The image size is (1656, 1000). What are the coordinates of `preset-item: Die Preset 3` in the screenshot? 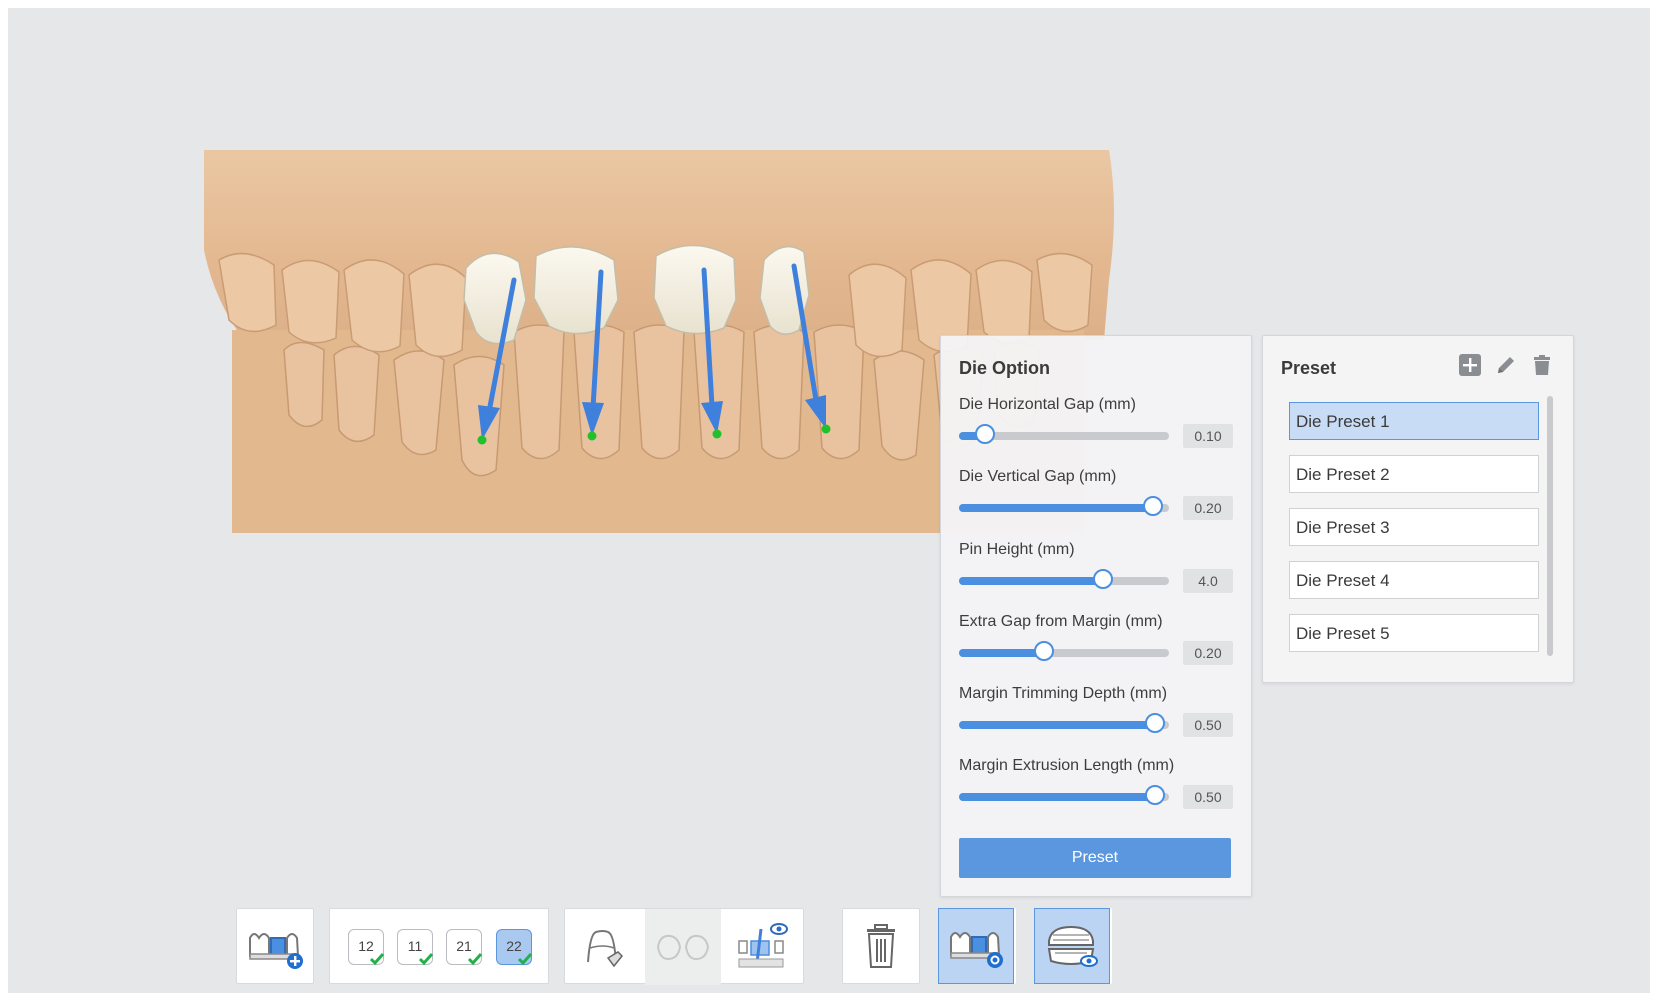 It's located at (1414, 527).